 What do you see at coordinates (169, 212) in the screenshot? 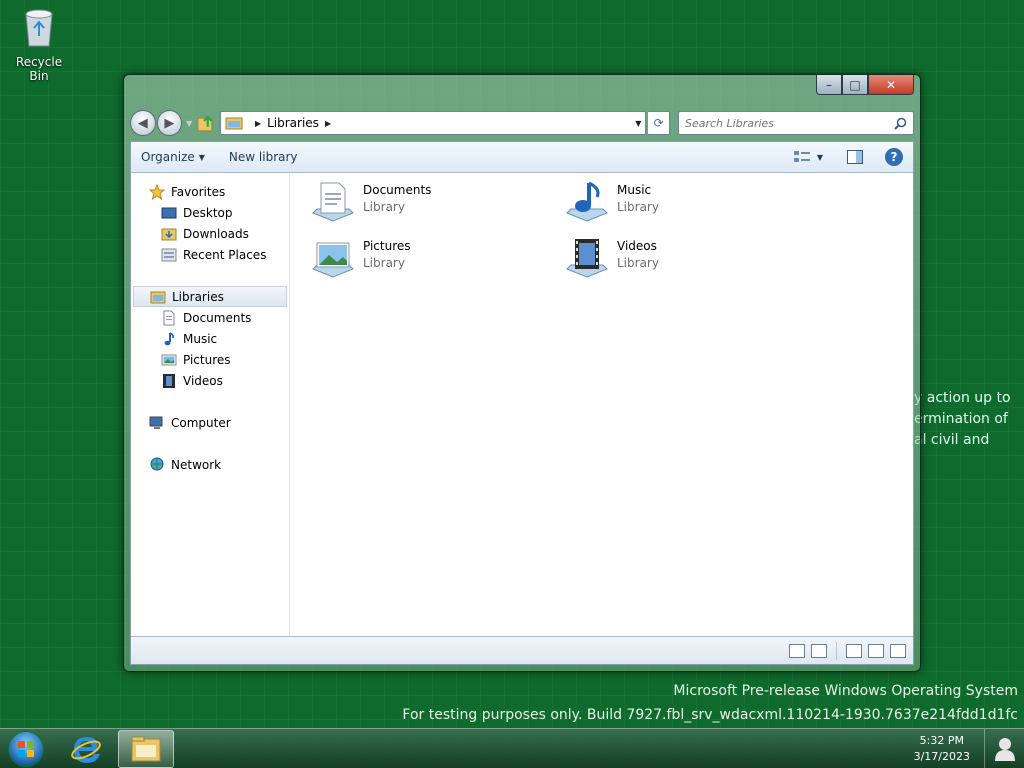
I see `desktop-icon` at bounding box center [169, 212].